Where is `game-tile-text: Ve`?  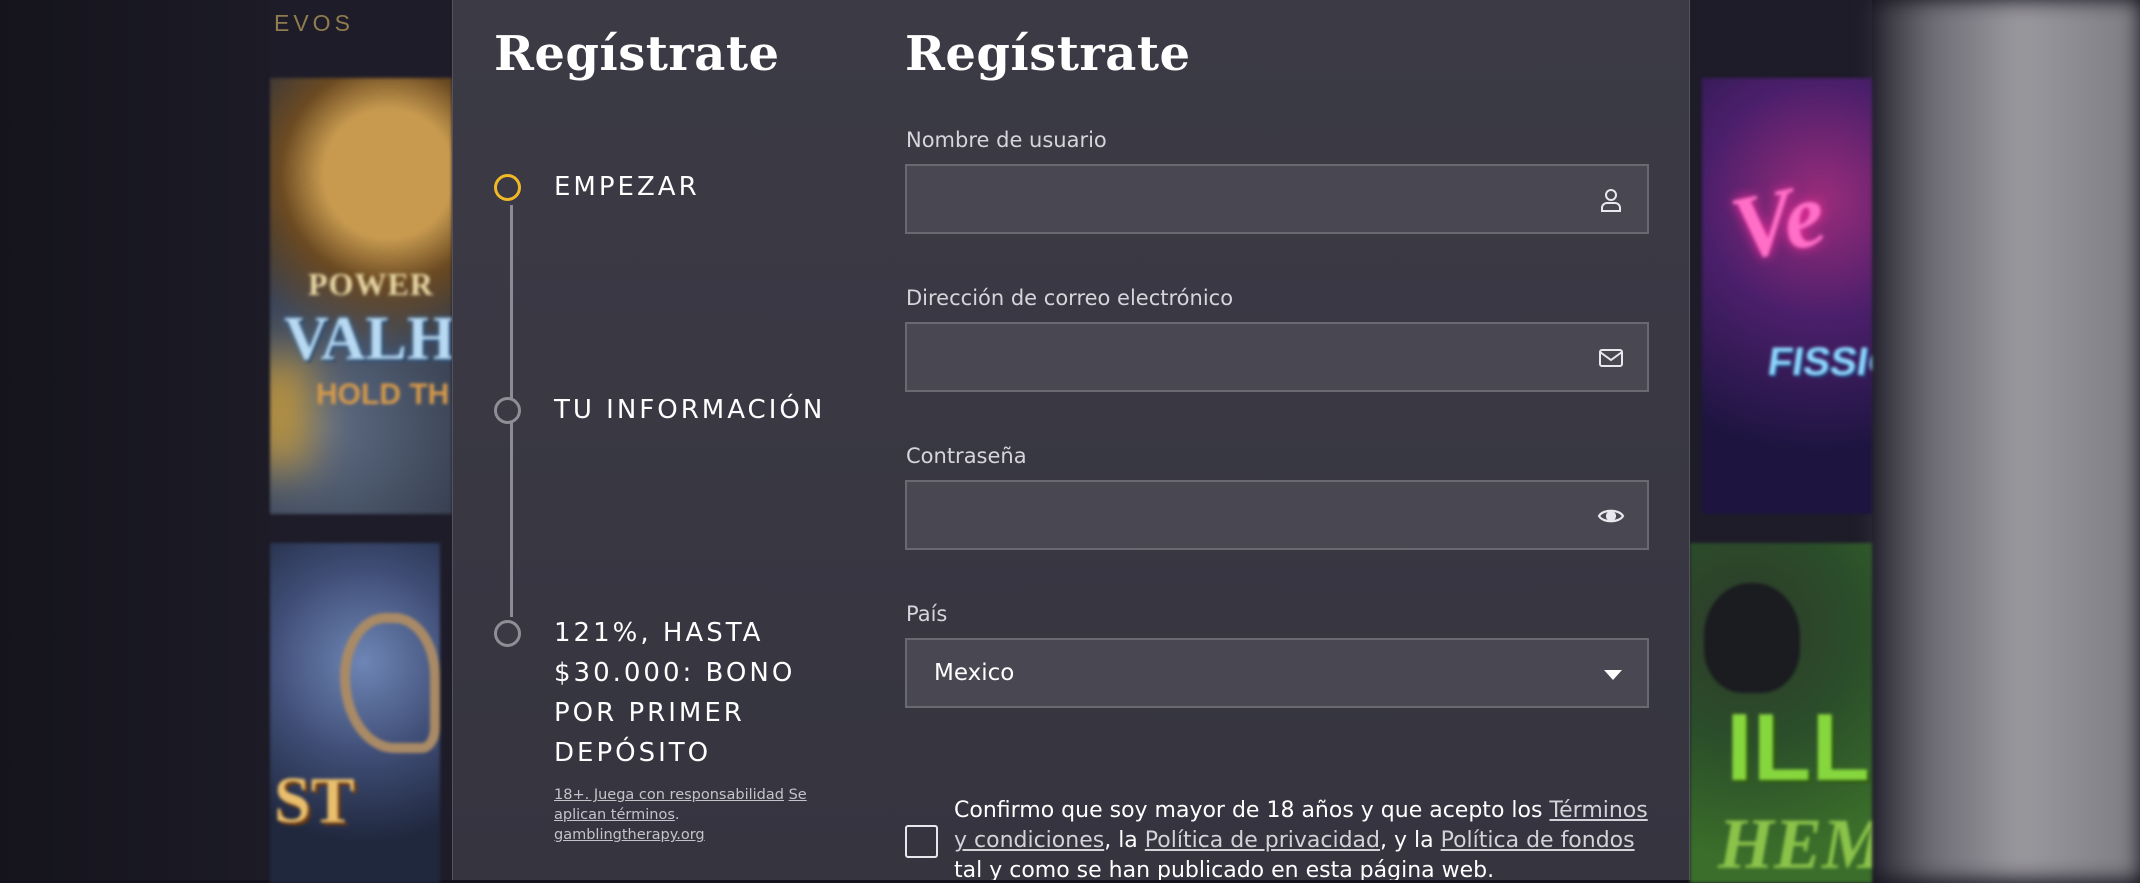
game-tile-text: Ve is located at coordinates (1778, 221).